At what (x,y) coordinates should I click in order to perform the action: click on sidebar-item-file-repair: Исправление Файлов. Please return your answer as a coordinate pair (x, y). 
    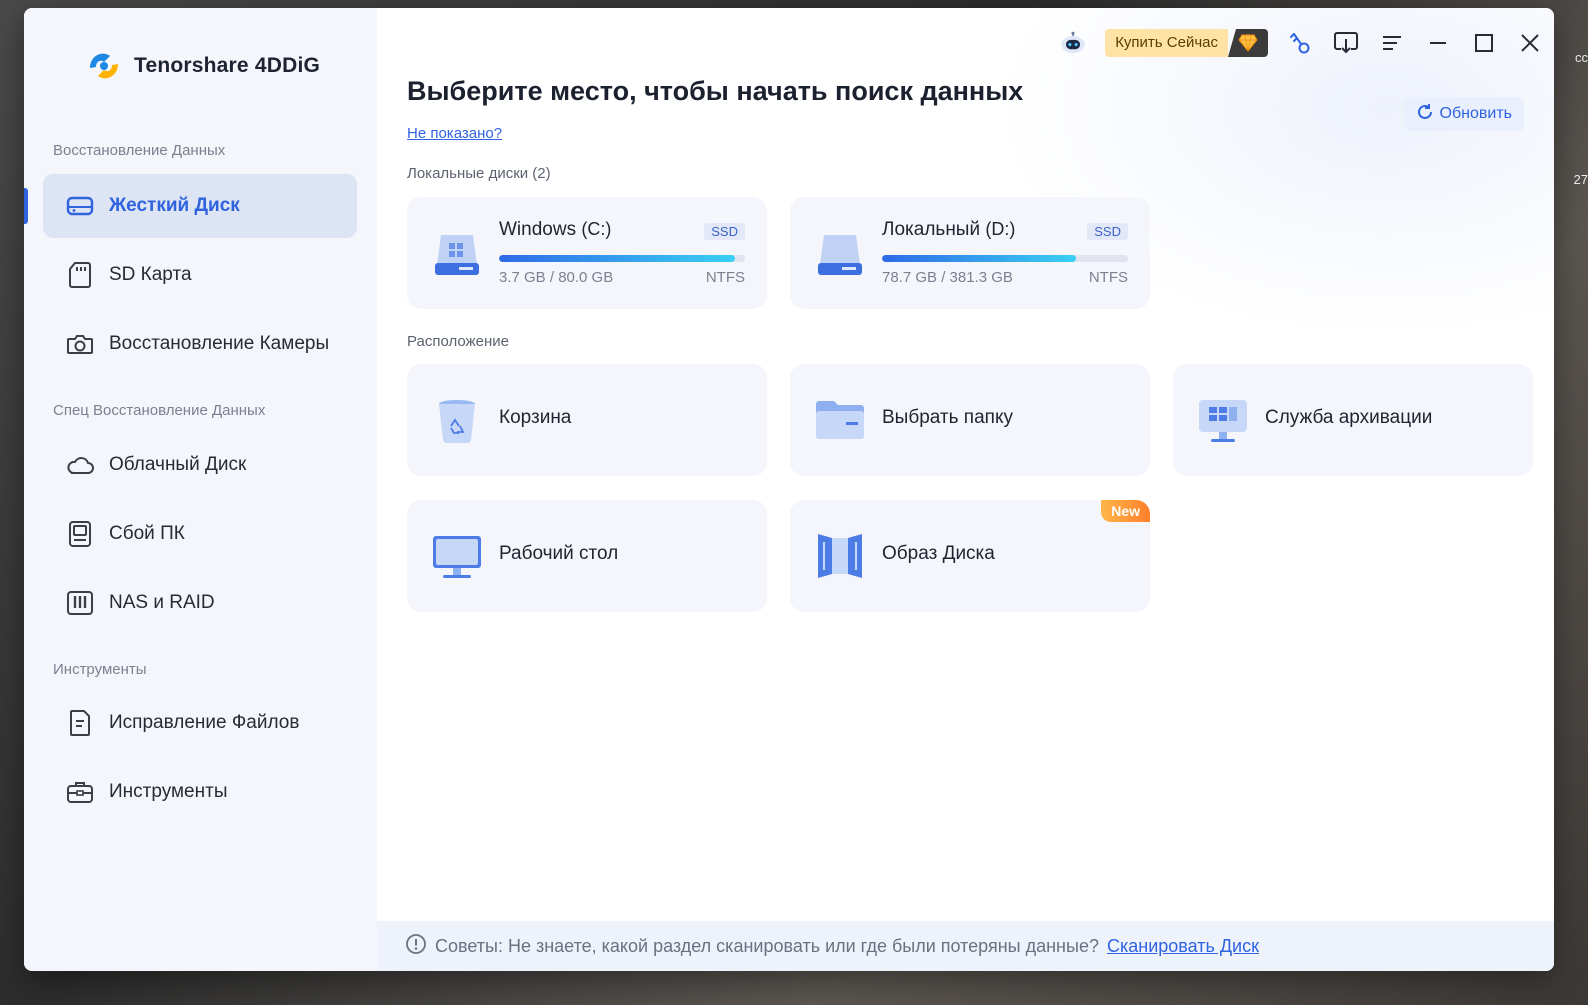
    Looking at the image, I should click on (200, 723).